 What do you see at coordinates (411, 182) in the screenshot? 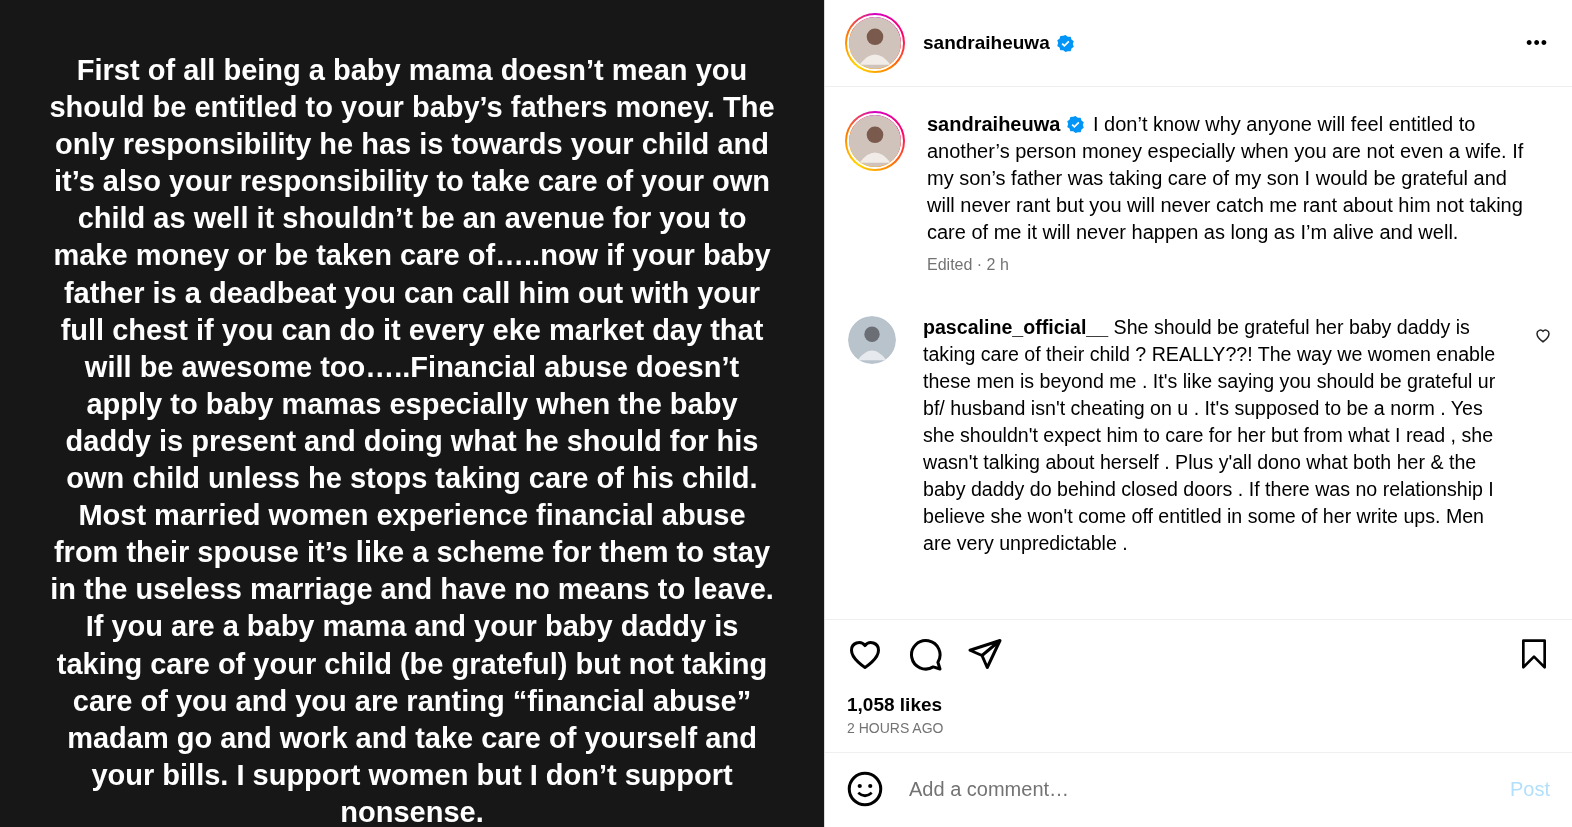
I see `image-text-line: it’s also your responsibility to take care of your own` at bounding box center [411, 182].